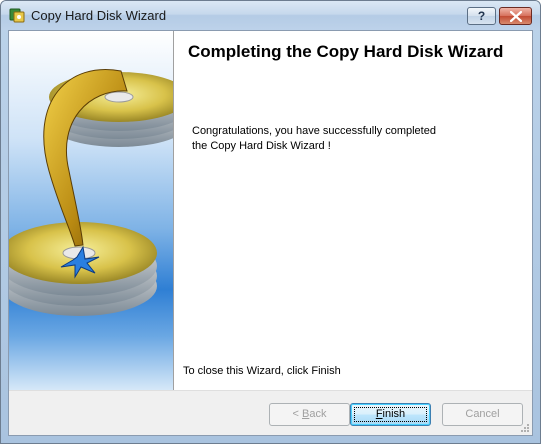  Describe the element at coordinates (482, 414) in the screenshot. I see `cancel-button: Cancel` at that location.